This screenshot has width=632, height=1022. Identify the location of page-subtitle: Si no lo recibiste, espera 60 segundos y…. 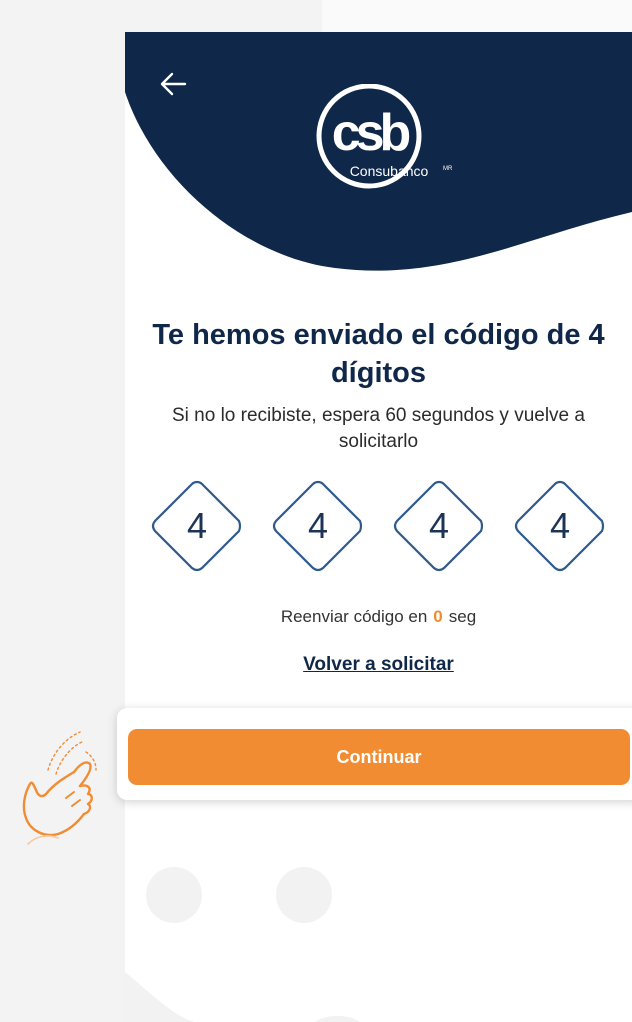
(378, 428).